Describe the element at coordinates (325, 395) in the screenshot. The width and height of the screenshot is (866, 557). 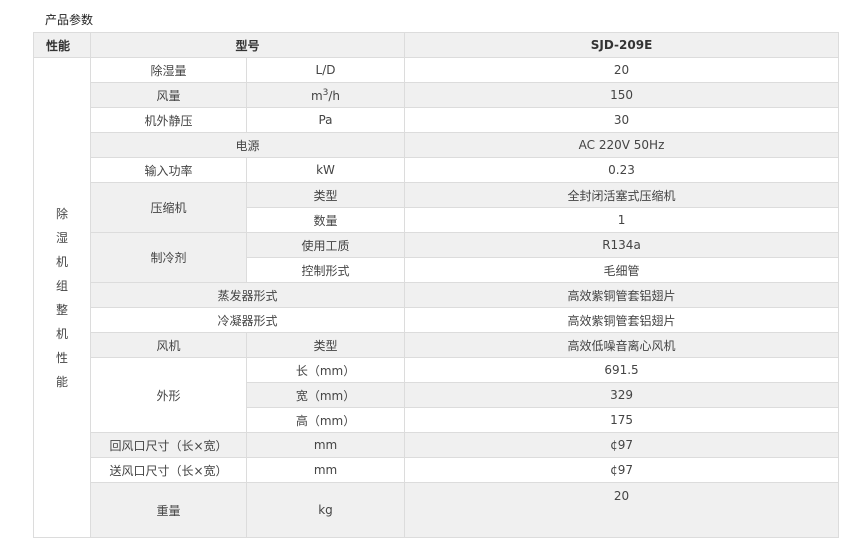
I see `width-label: 宽（mm）` at that location.